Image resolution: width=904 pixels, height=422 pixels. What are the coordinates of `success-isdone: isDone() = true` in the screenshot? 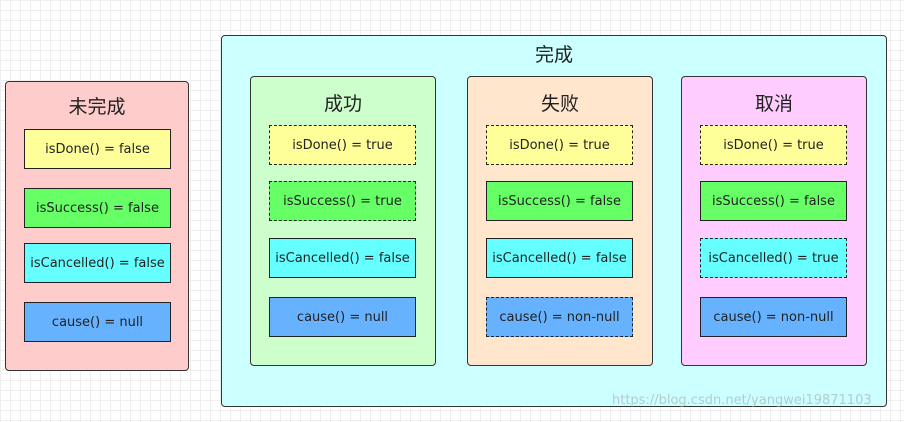 It's located at (342, 145).